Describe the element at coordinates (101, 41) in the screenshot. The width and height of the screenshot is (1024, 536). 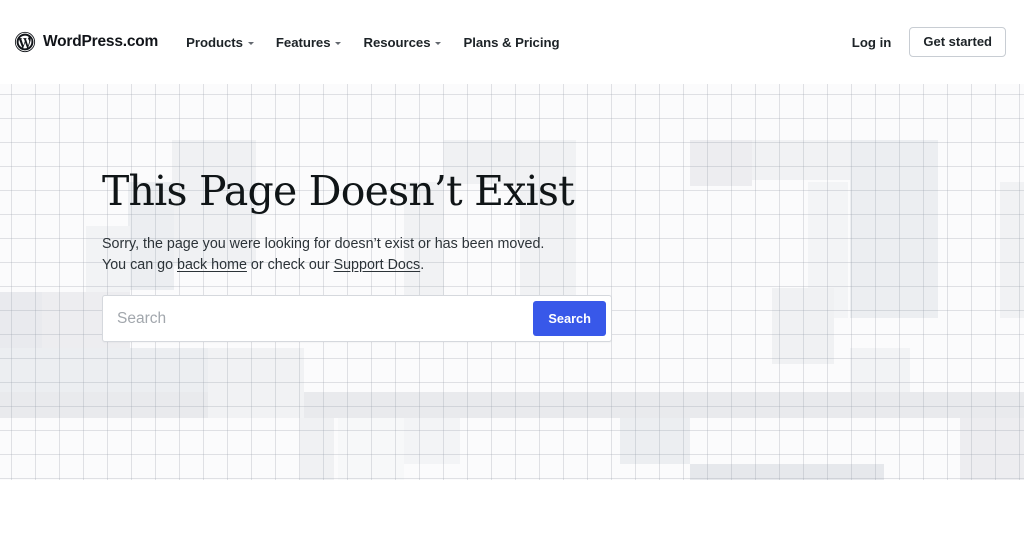
I see `brand-name: WordPress.com` at that location.